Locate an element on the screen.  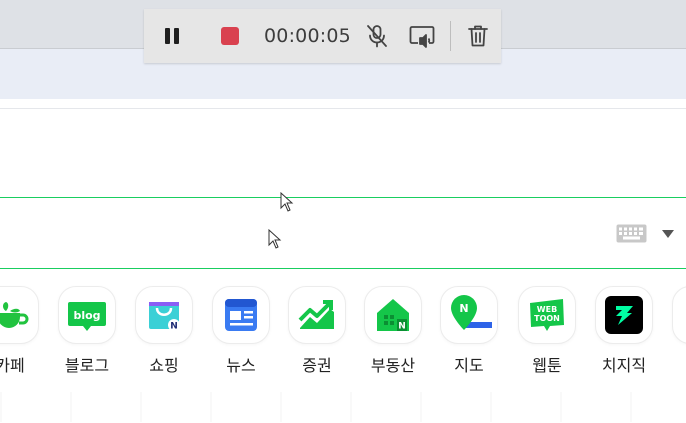
shortcut-news: 뉴스 is located at coordinates (241, 331).